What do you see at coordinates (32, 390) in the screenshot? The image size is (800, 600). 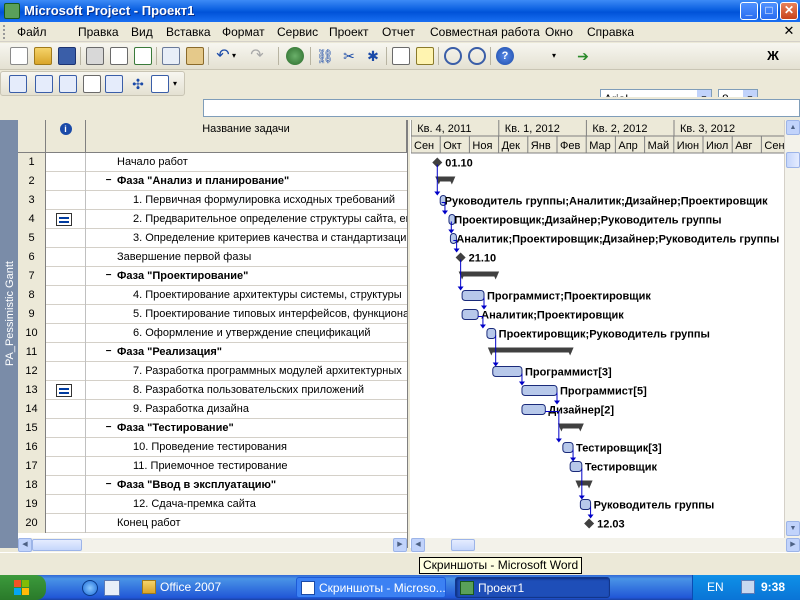 I see `row-number: 13` at bounding box center [32, 390].